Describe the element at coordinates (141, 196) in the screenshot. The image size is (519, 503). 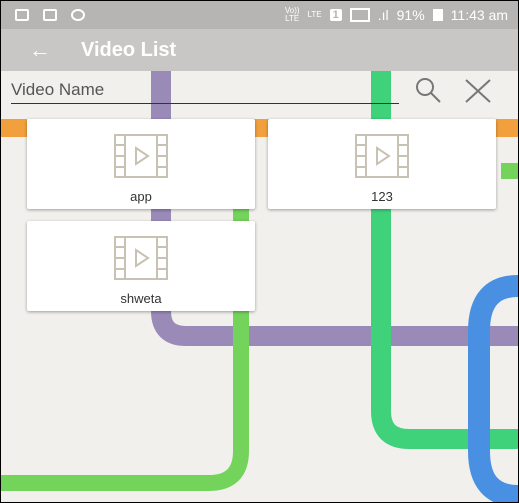
I see `video-name-label: app` at that location.